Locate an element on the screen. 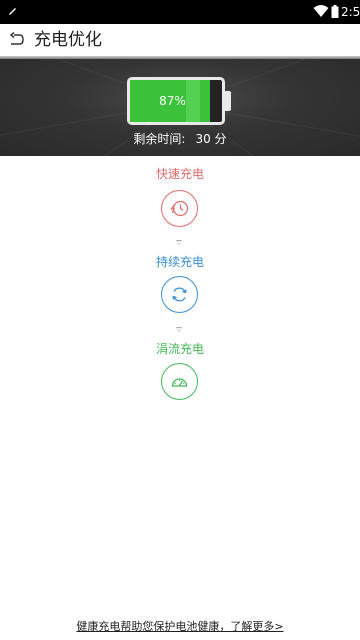  stage-label: 持续充电 is located at coordinates (179, 262).